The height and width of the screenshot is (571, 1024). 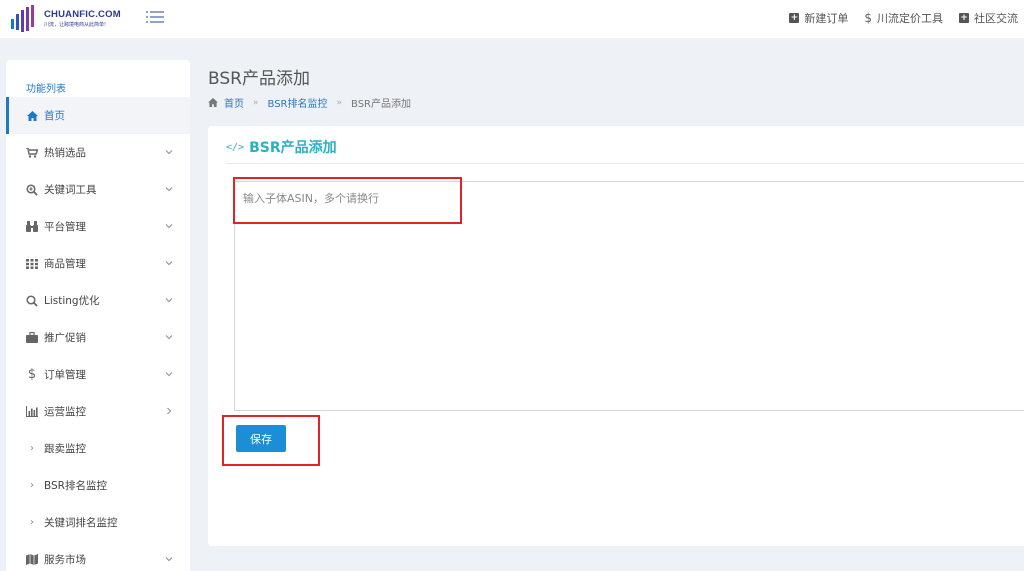 I want to click on new-order-link: + 新建订单, so click(x=818, y=18).